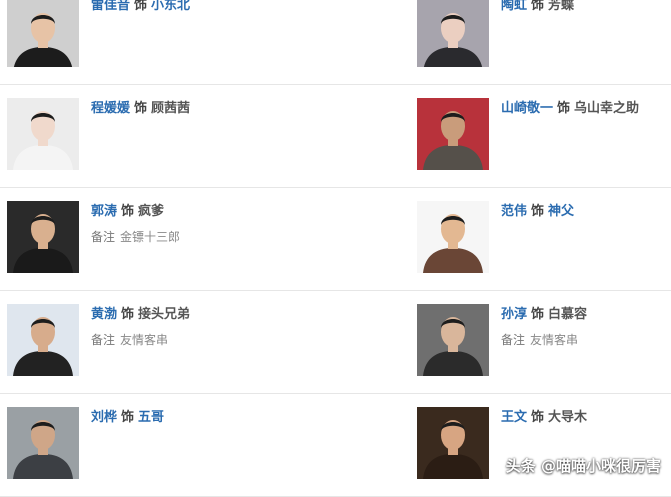 The width and height of the screenshot is (671, 497). Describe the element at coordinates (211, 327) in the screenshot. I see `cast-info: 黄渤饰接头兄弟 备注 友情客串` at that location.